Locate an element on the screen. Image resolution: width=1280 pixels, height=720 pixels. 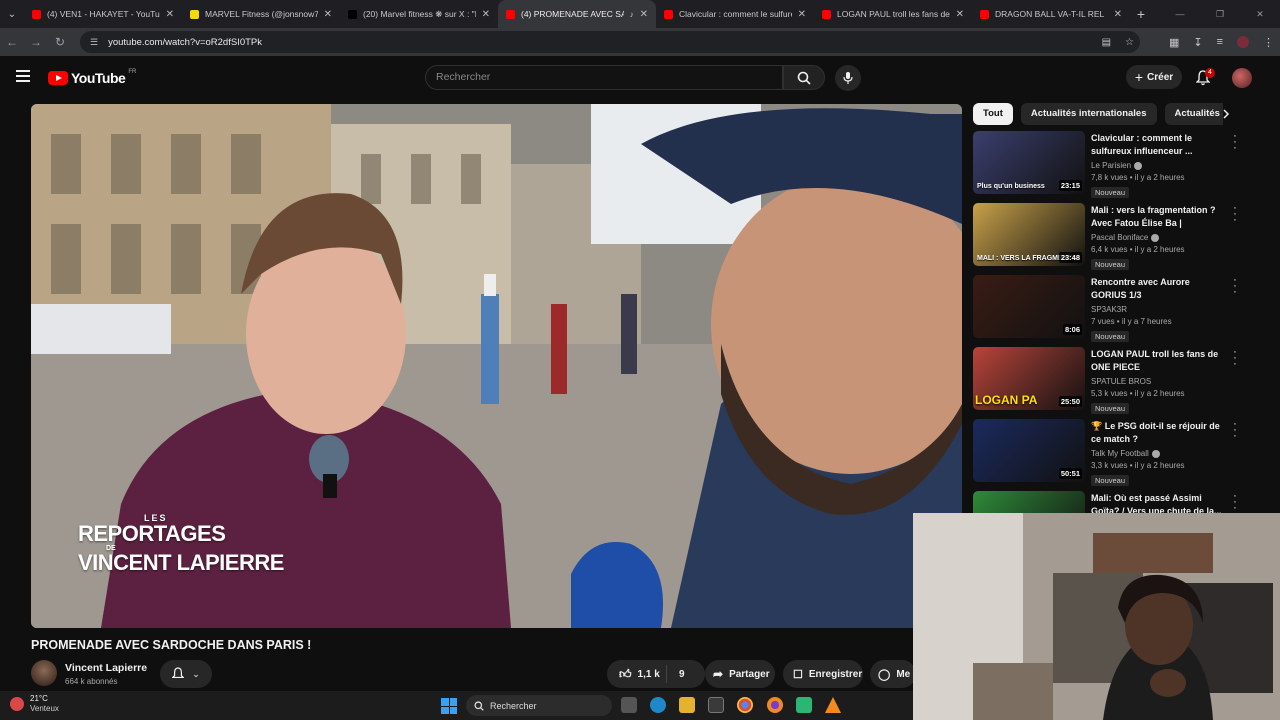
browser-tab: LOGAN PAUL troll les fans de O ✕ is located at coordinates (893, 14).